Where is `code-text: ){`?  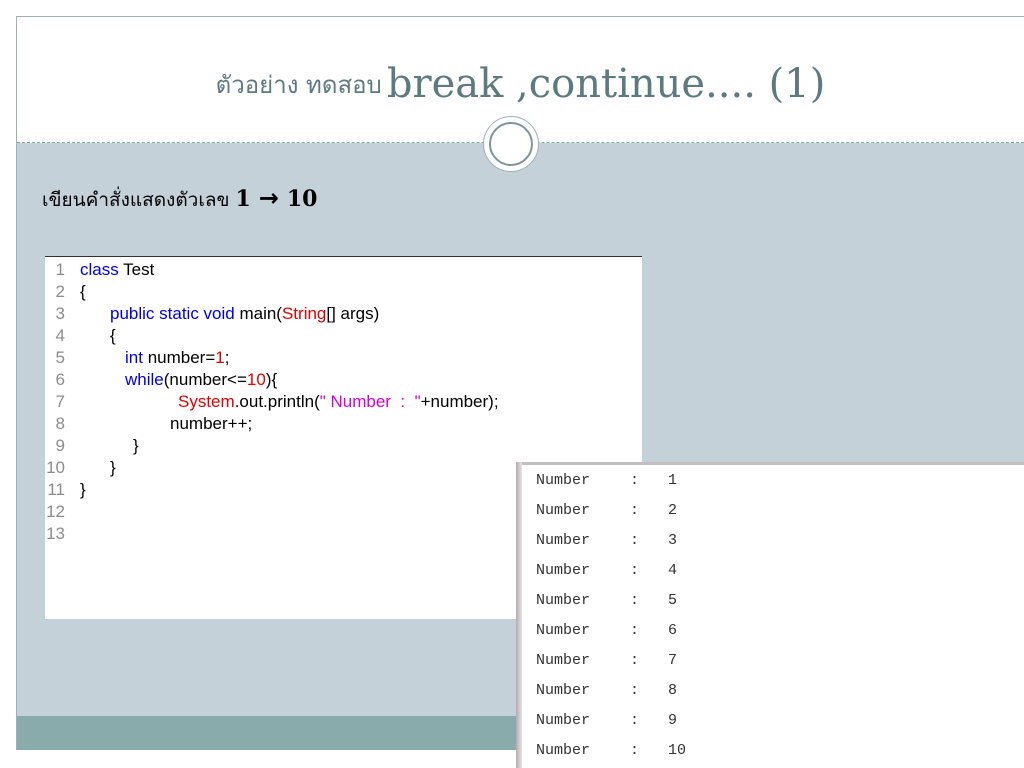 code-text: ){ is located at coordinates (271, 379).